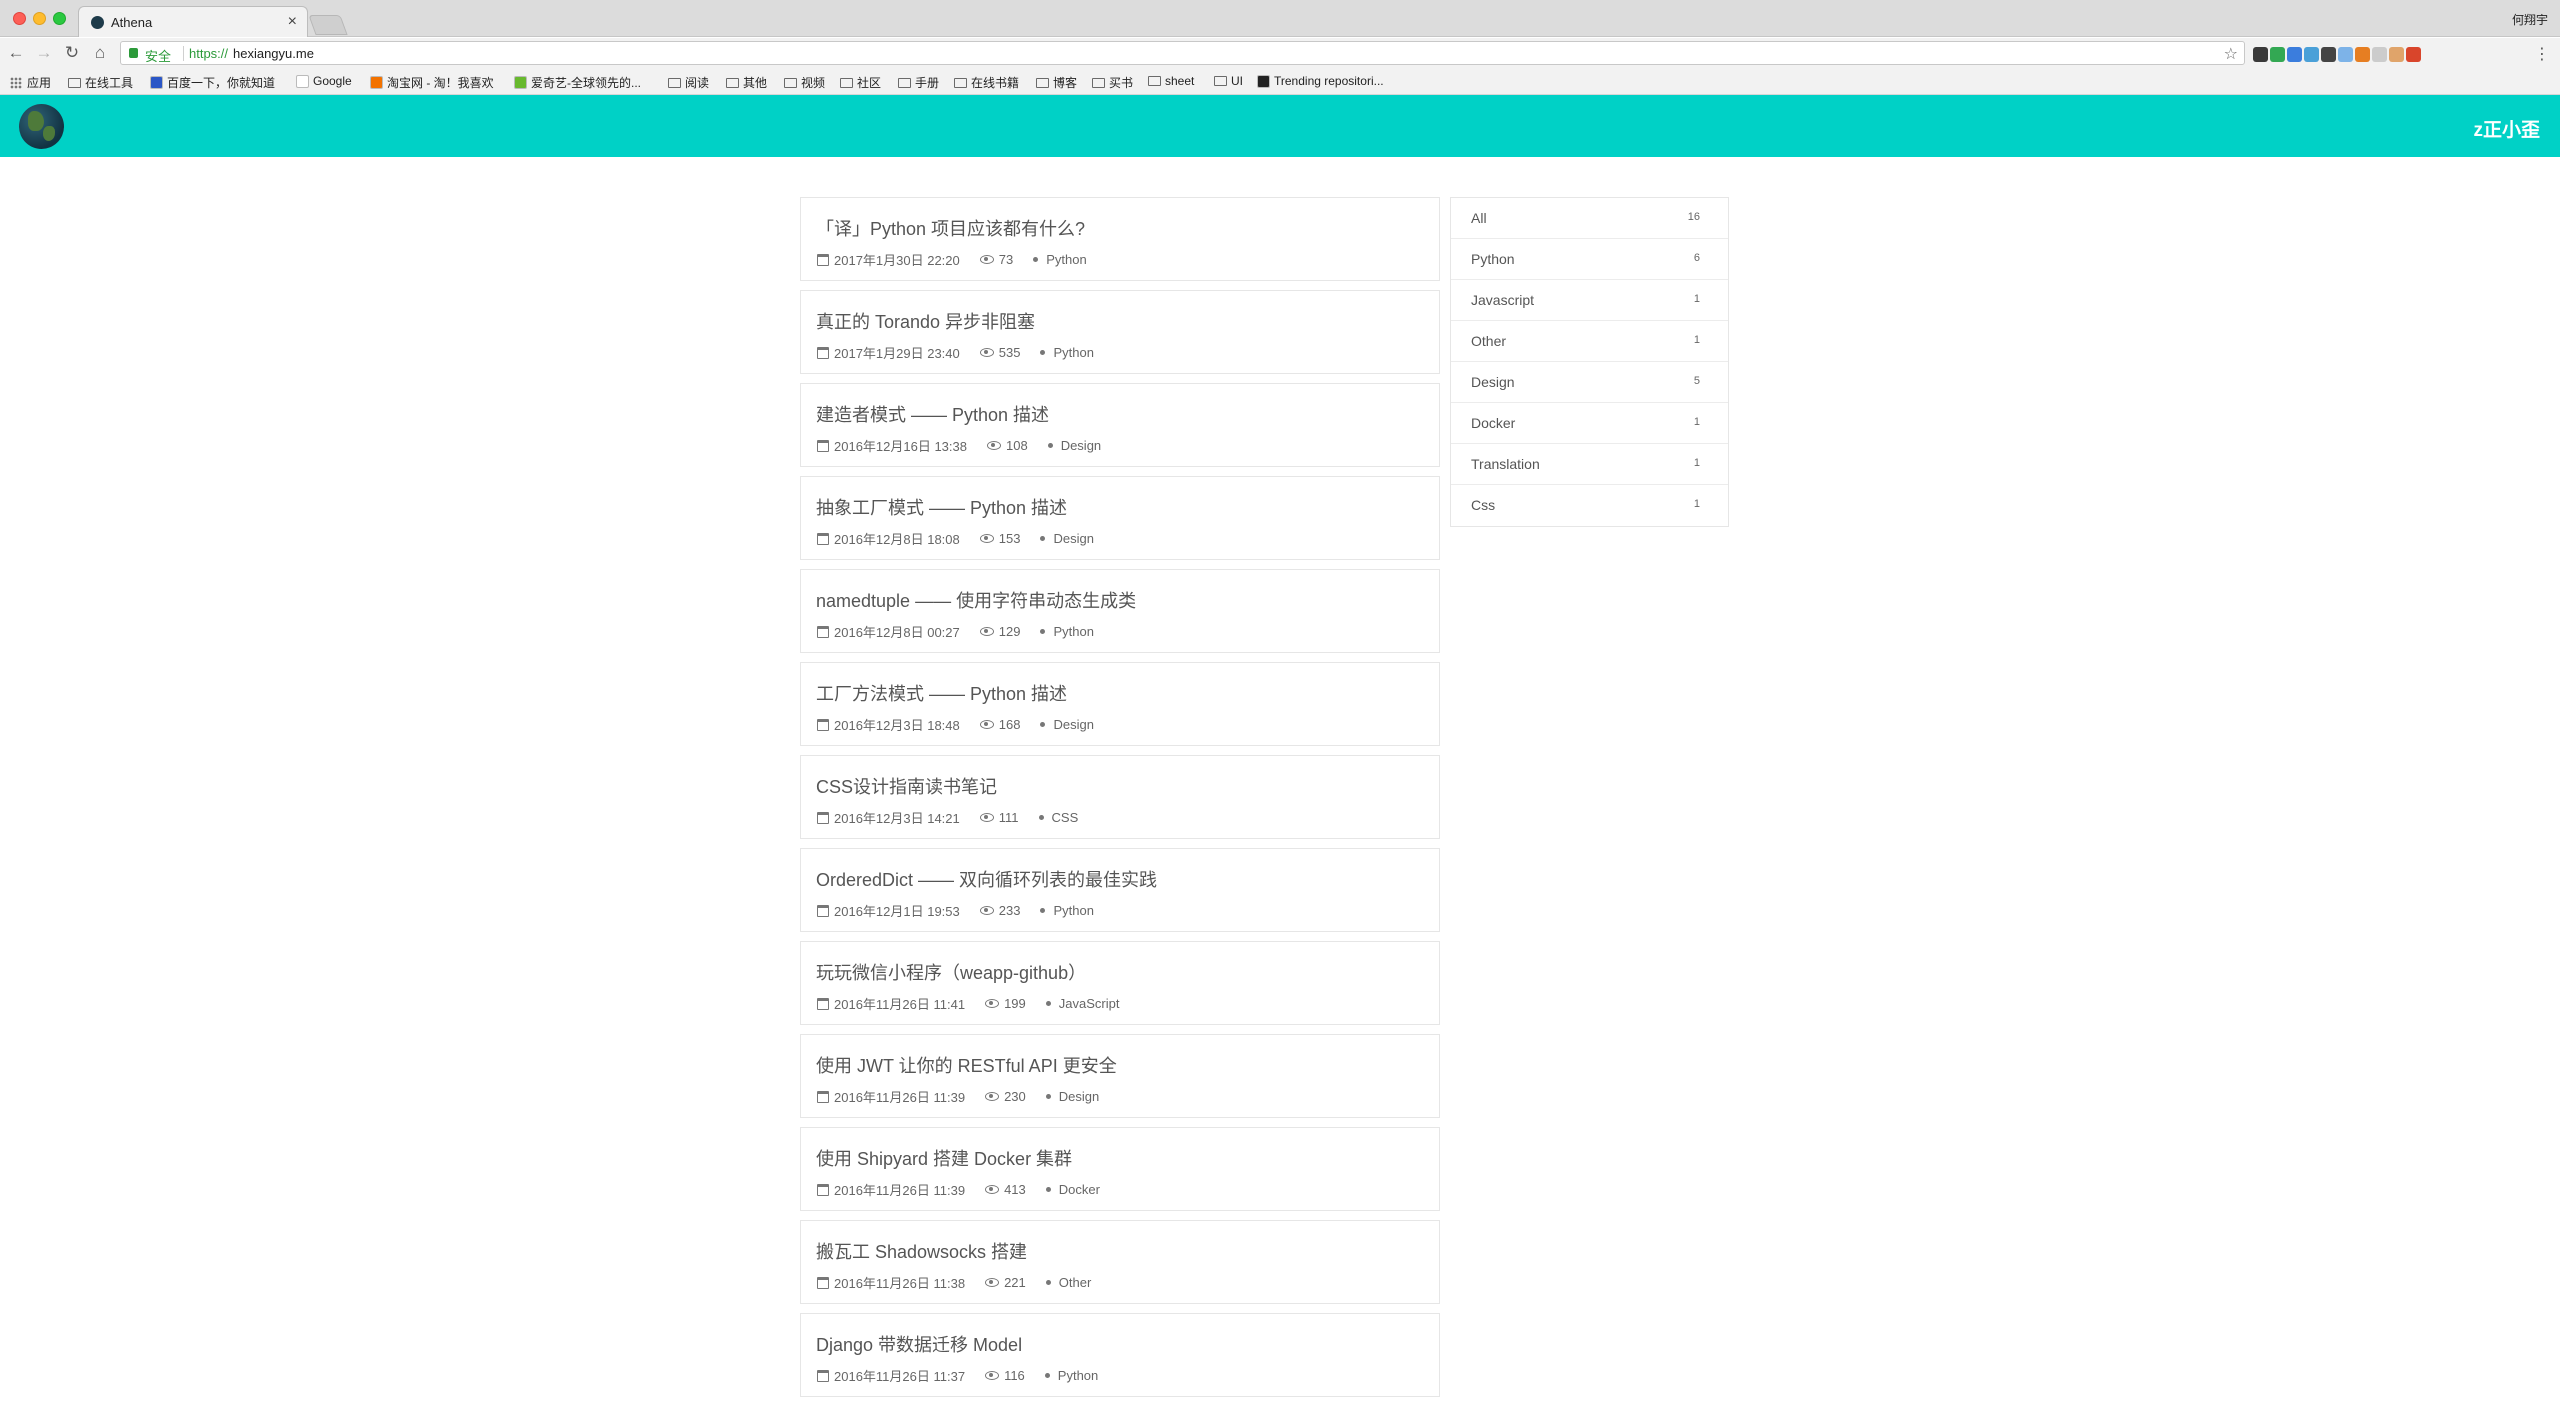  I want to click on site-logo-globe-icon, so click(41, 126).